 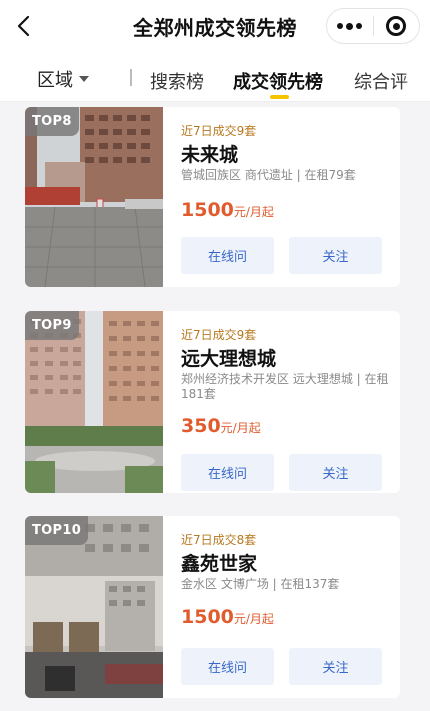 What do you see at coordinates (268, 175) in the screenshot?
I see `location-meta: 管城回族区 商代遗址 | 在租79套` at bounding box center [268, 175].